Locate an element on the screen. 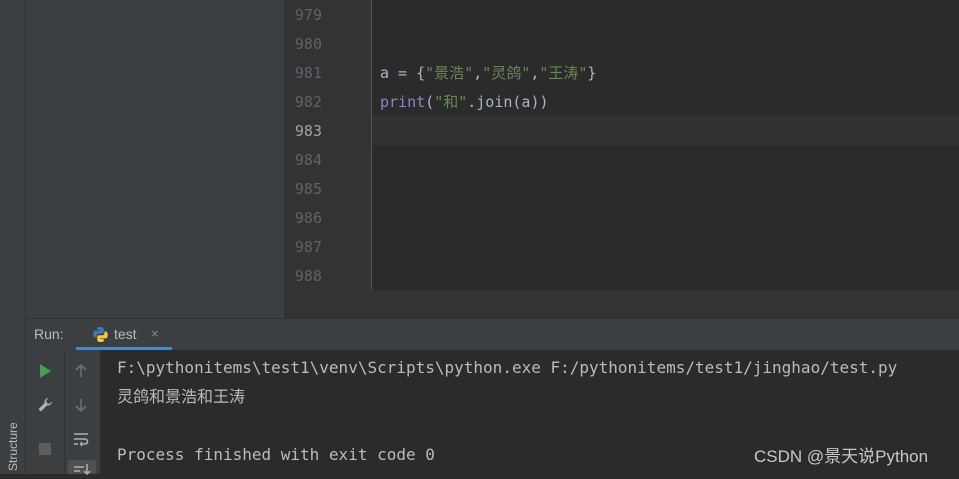 This screenshot has width=959, height=479. code-brace: } is located at coordinates (592, 73).